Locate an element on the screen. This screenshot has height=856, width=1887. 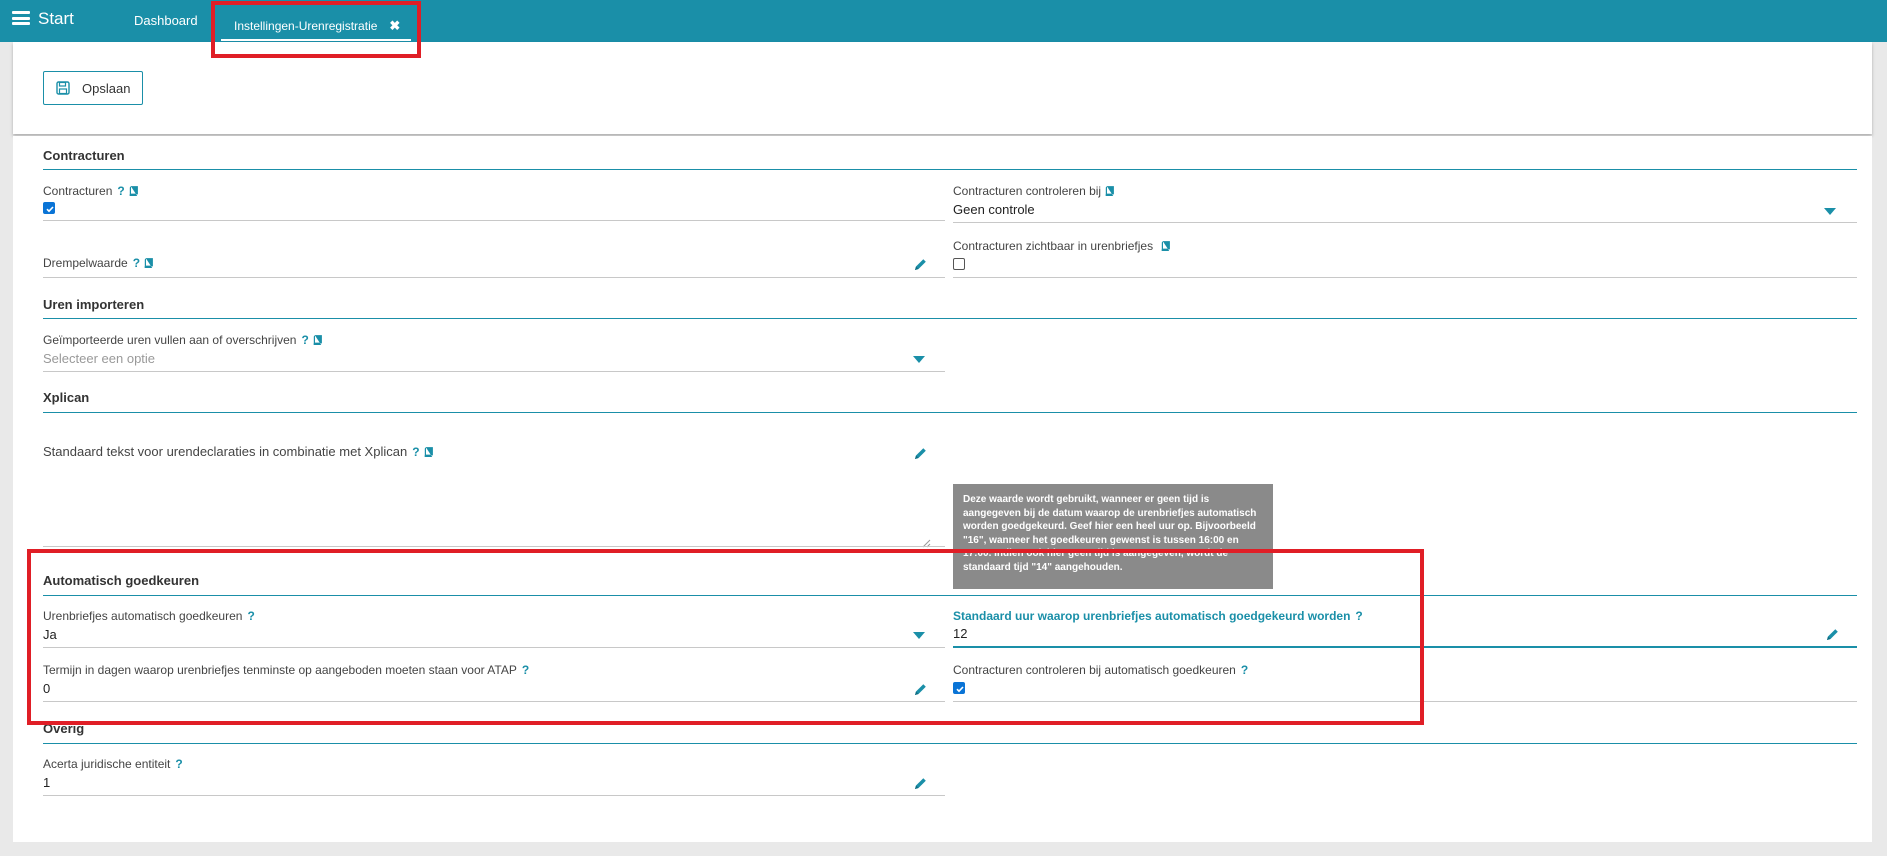
tab-instellingen-urenregistratie: Instellingen-Urenregistratie ✖ is located at coordinates (317, 26).